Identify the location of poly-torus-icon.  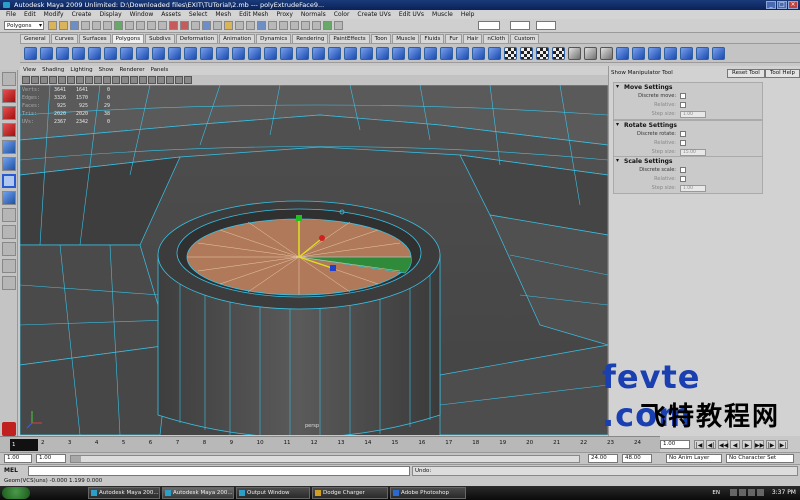
(110, 53).